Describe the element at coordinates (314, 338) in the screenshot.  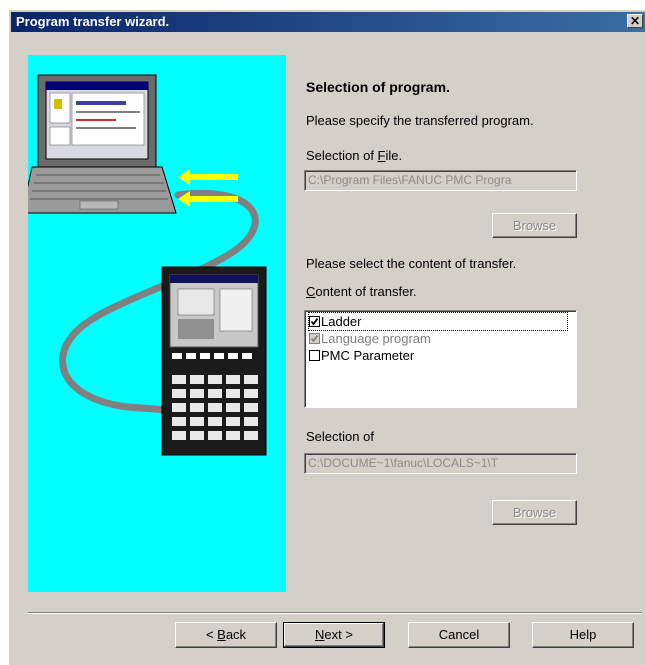
I see `checkbox-language-program` at that location.